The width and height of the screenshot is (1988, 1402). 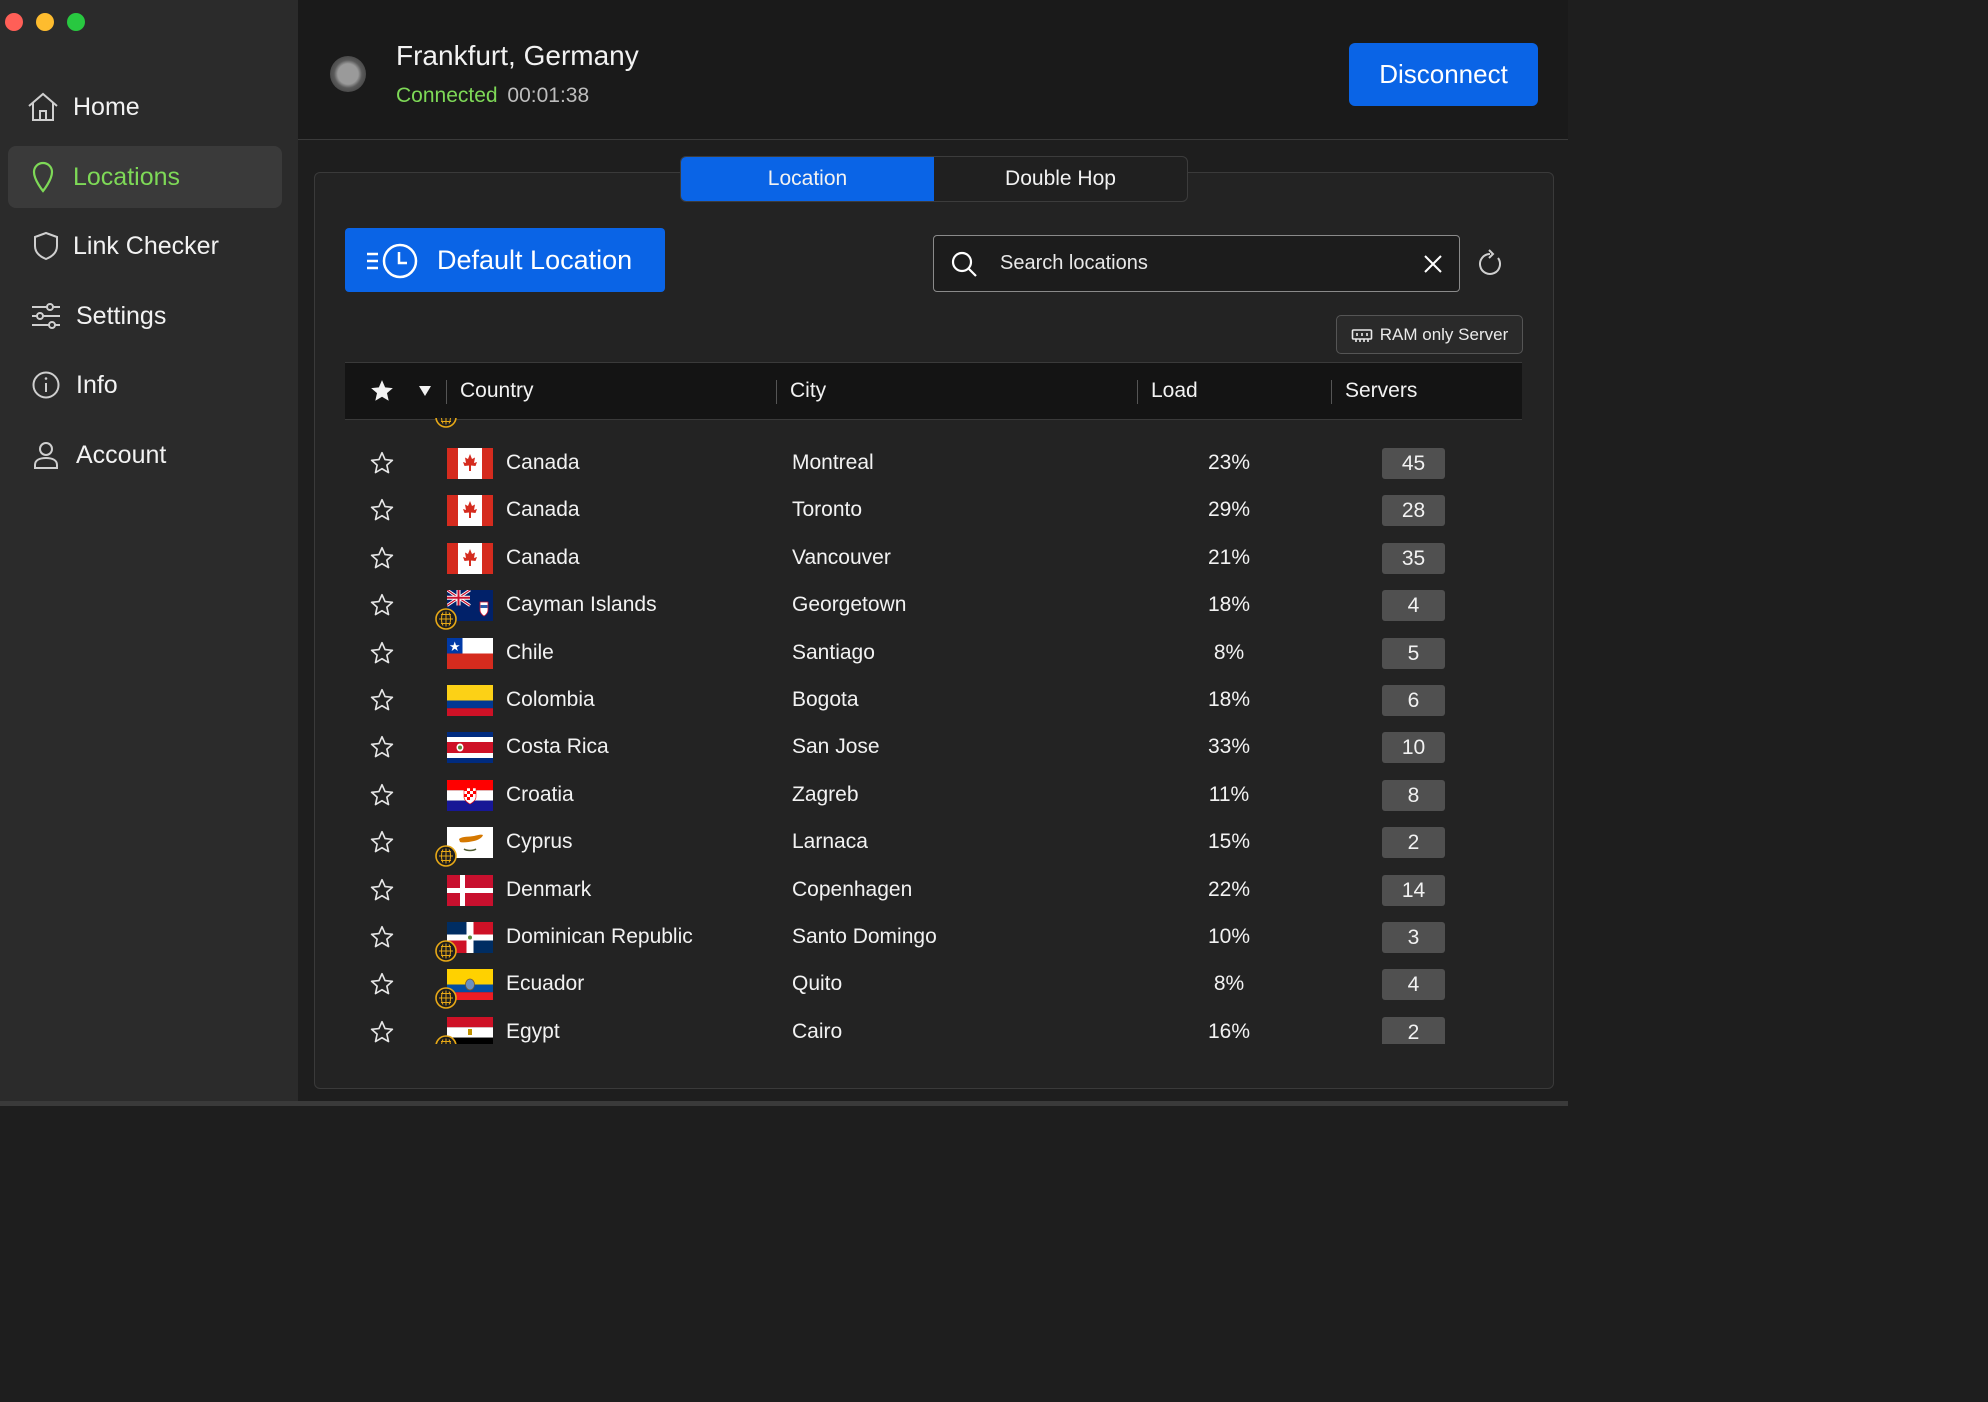 What do you see at coordinates (1490, 264) in the screenshot?
I see `refresh-icon` at bounding box center [1490, 264].